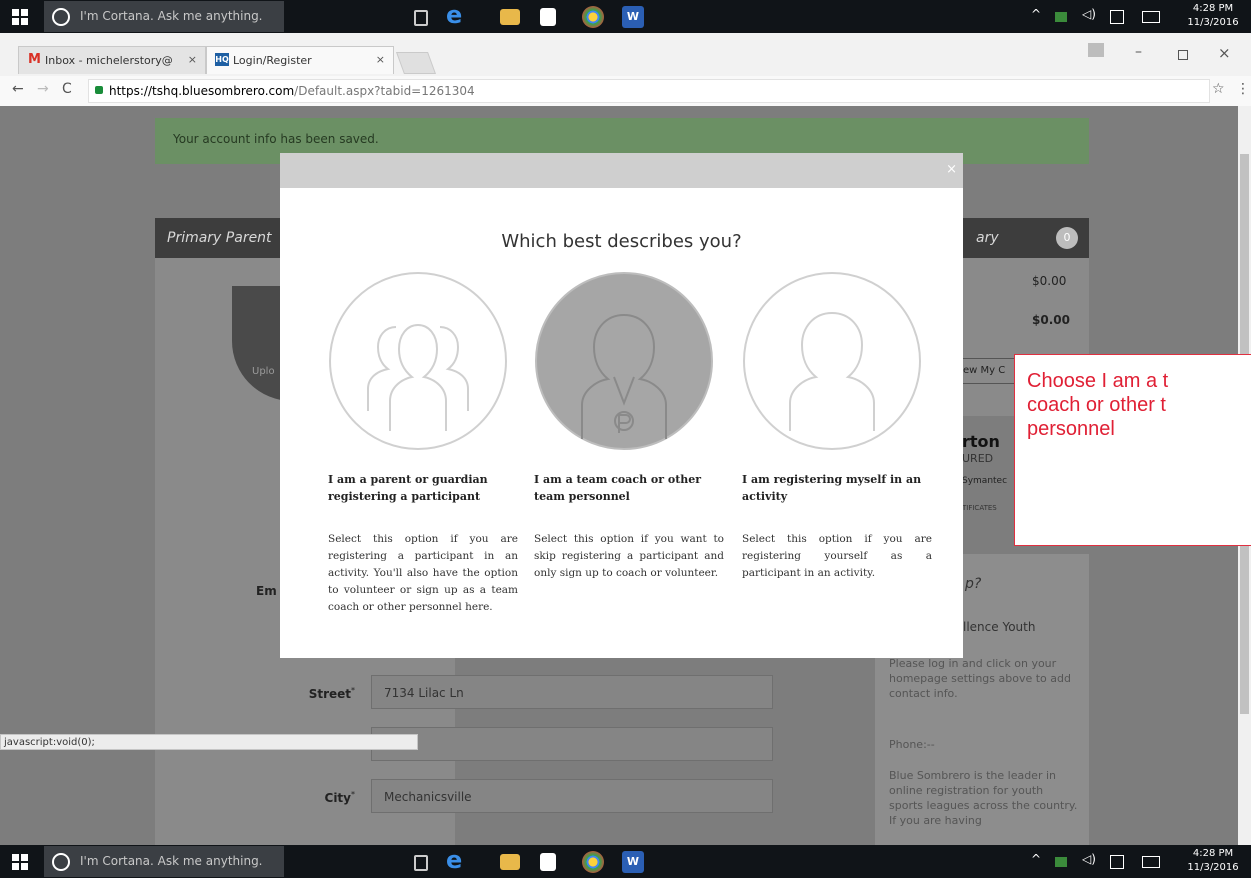  I want to click on unit-input, so click(572, 744).